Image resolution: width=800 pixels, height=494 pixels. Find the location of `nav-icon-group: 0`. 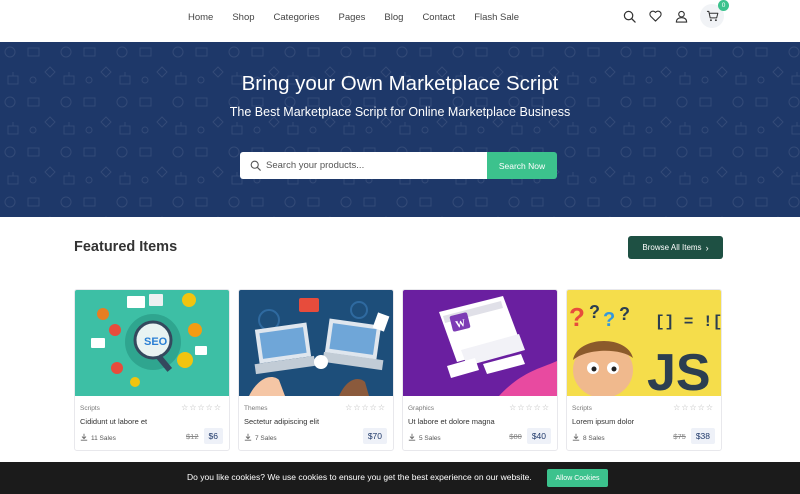

nav-icon-group: 0 is located at coordinates (674, 14).